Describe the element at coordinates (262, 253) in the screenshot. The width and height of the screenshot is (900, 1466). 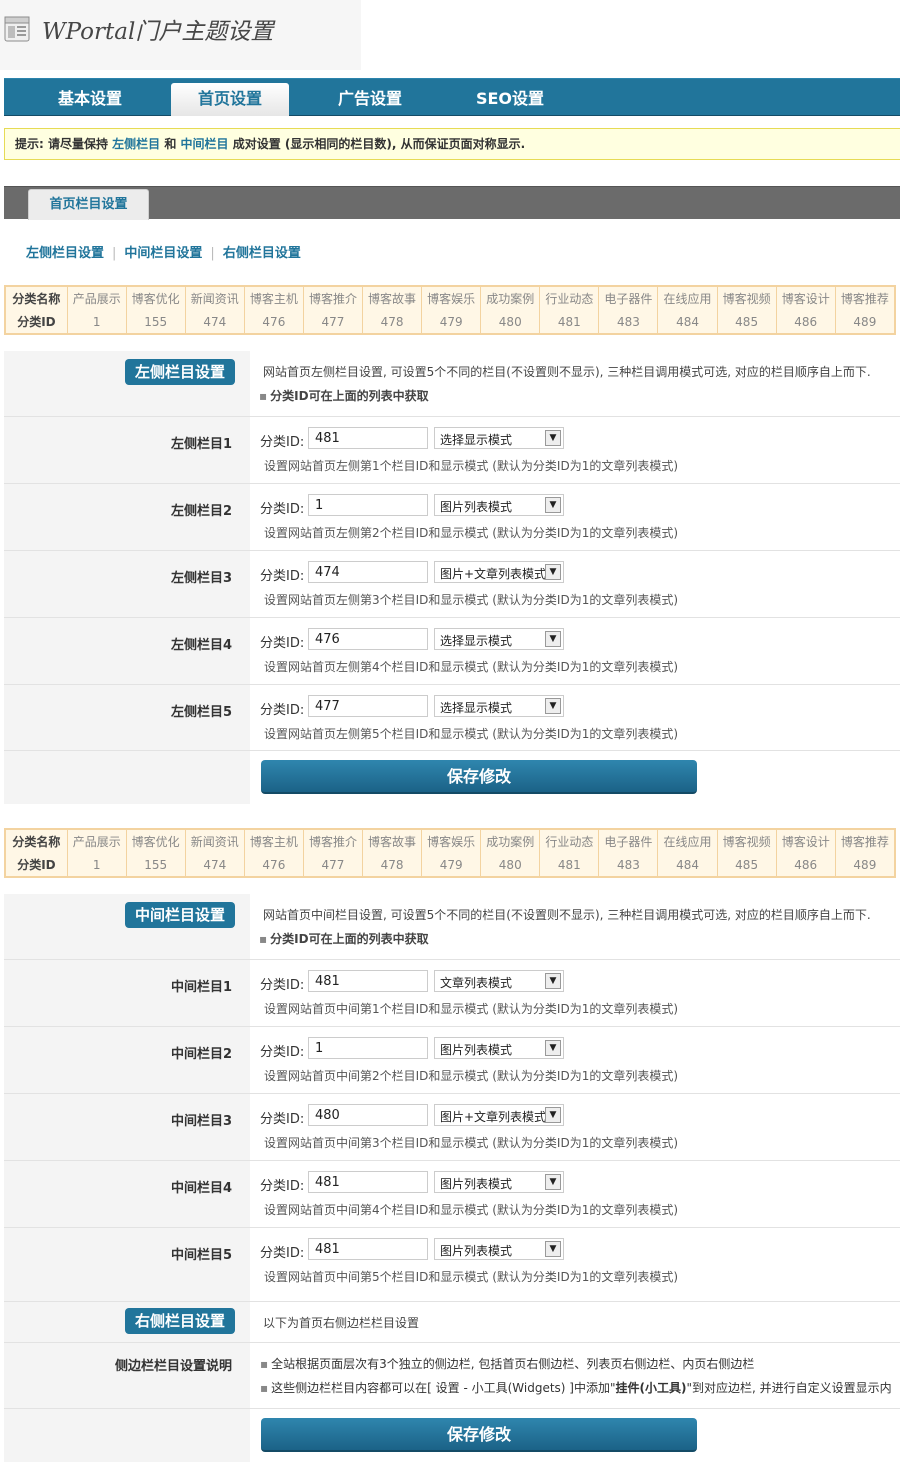
I see `link-right-columns: 右侧栏目设置` at that location.